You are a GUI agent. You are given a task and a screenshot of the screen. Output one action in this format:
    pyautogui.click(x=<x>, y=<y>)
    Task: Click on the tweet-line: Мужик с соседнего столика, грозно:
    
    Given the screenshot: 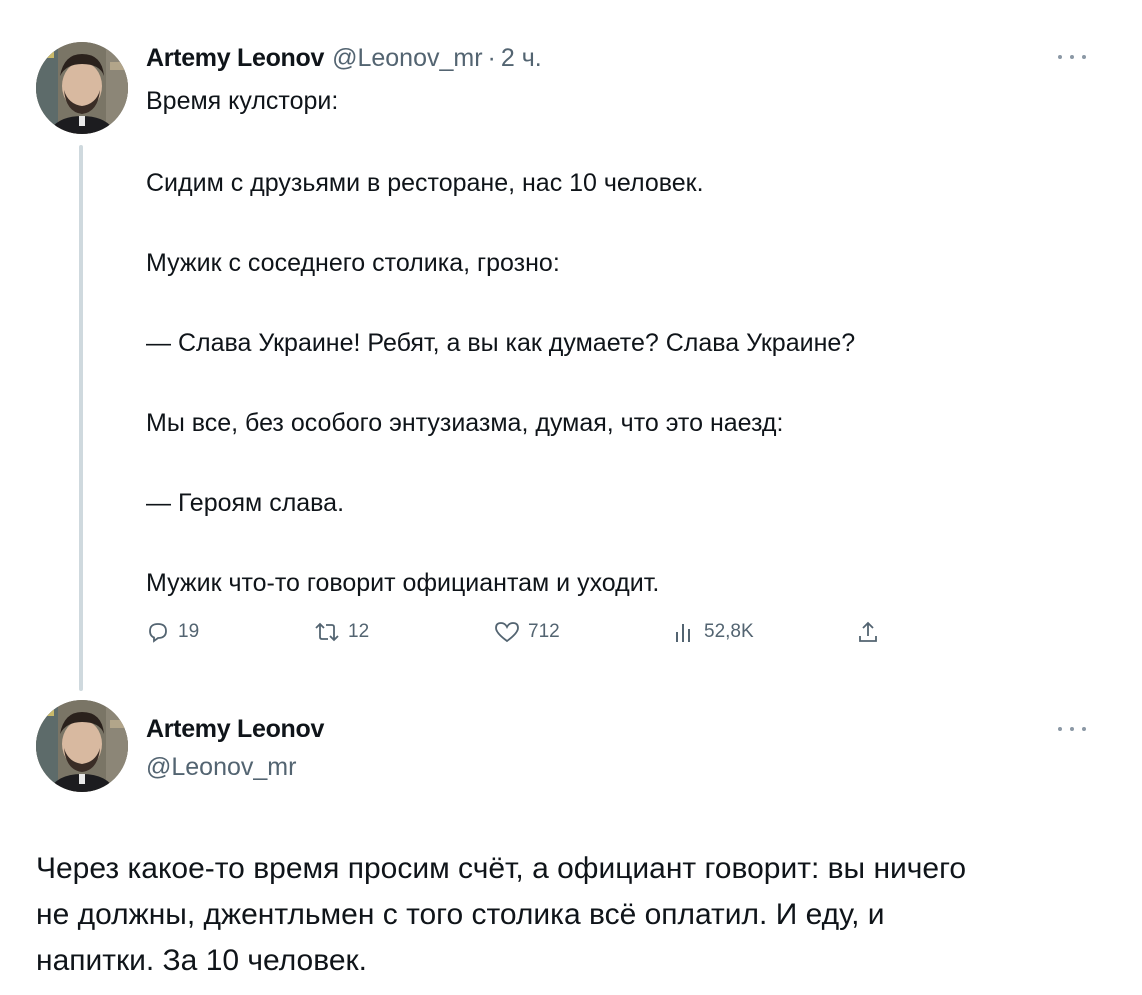 What is the action you would take?
    pyautogui.click(x=353, y=263)
    